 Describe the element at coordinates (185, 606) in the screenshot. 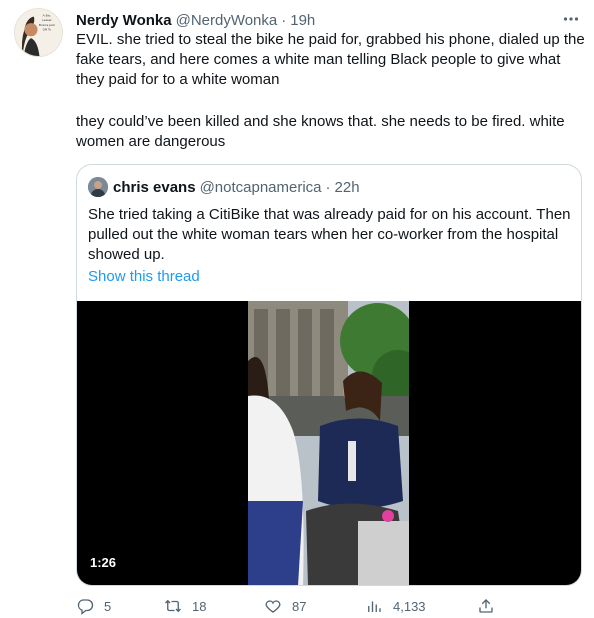

I see `retweet-button: 18` at that location.